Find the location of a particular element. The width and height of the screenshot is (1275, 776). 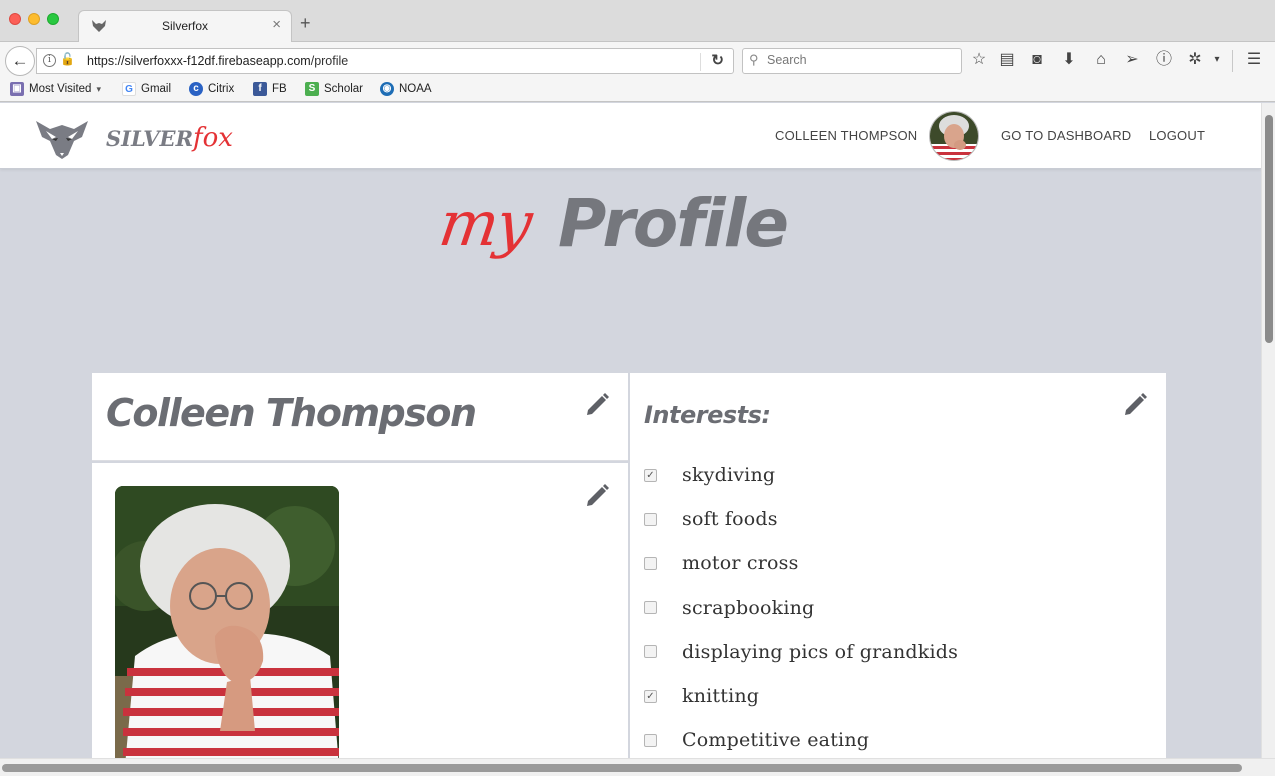

bookmark-label: Citrix is located at coordinates (221, 89).